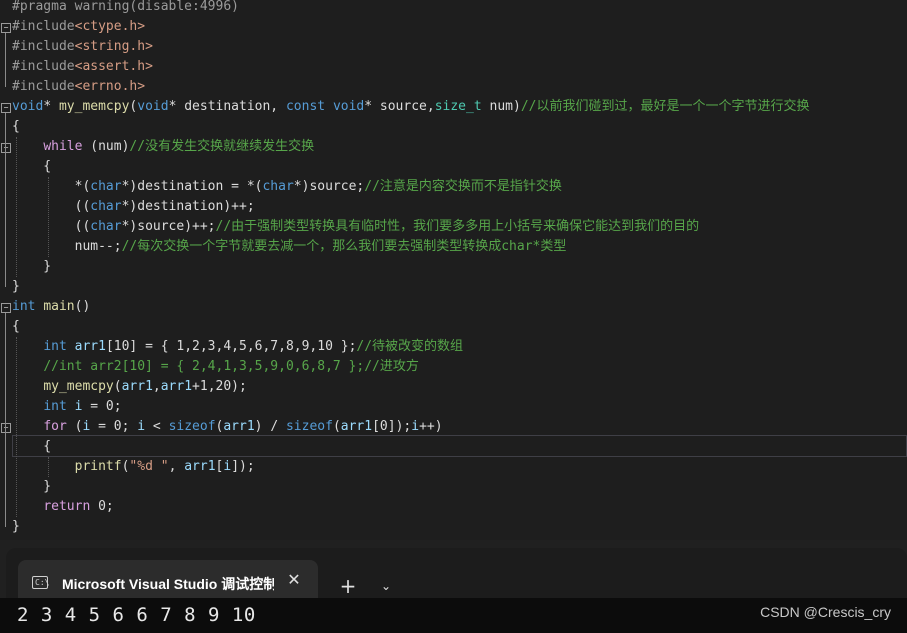 This screenshot has width=907, height=633. What do you see at coordinates (55, 406) in the screenshot?
I see `code-token: int` at bounding box center [55, 406].